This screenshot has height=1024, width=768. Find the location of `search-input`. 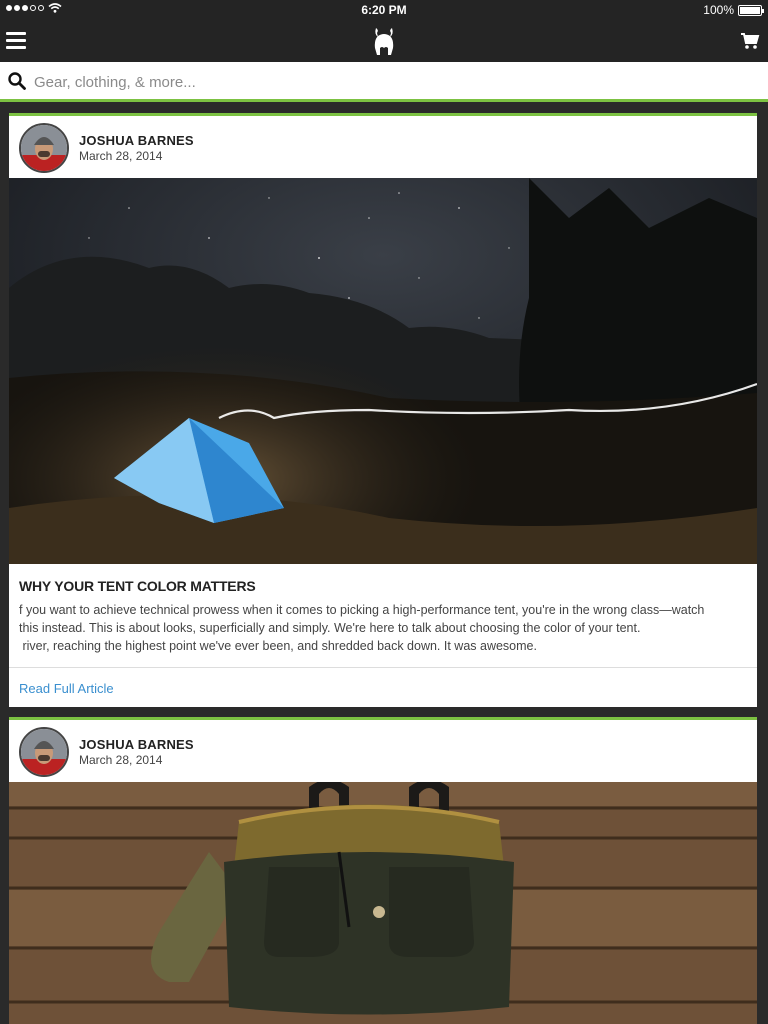

search-input is located at coordinates (384, 82).